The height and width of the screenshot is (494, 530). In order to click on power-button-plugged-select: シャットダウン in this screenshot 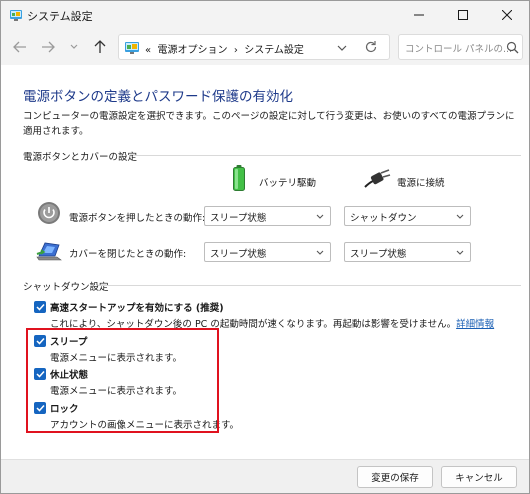, I will do `click(407, 216)`.